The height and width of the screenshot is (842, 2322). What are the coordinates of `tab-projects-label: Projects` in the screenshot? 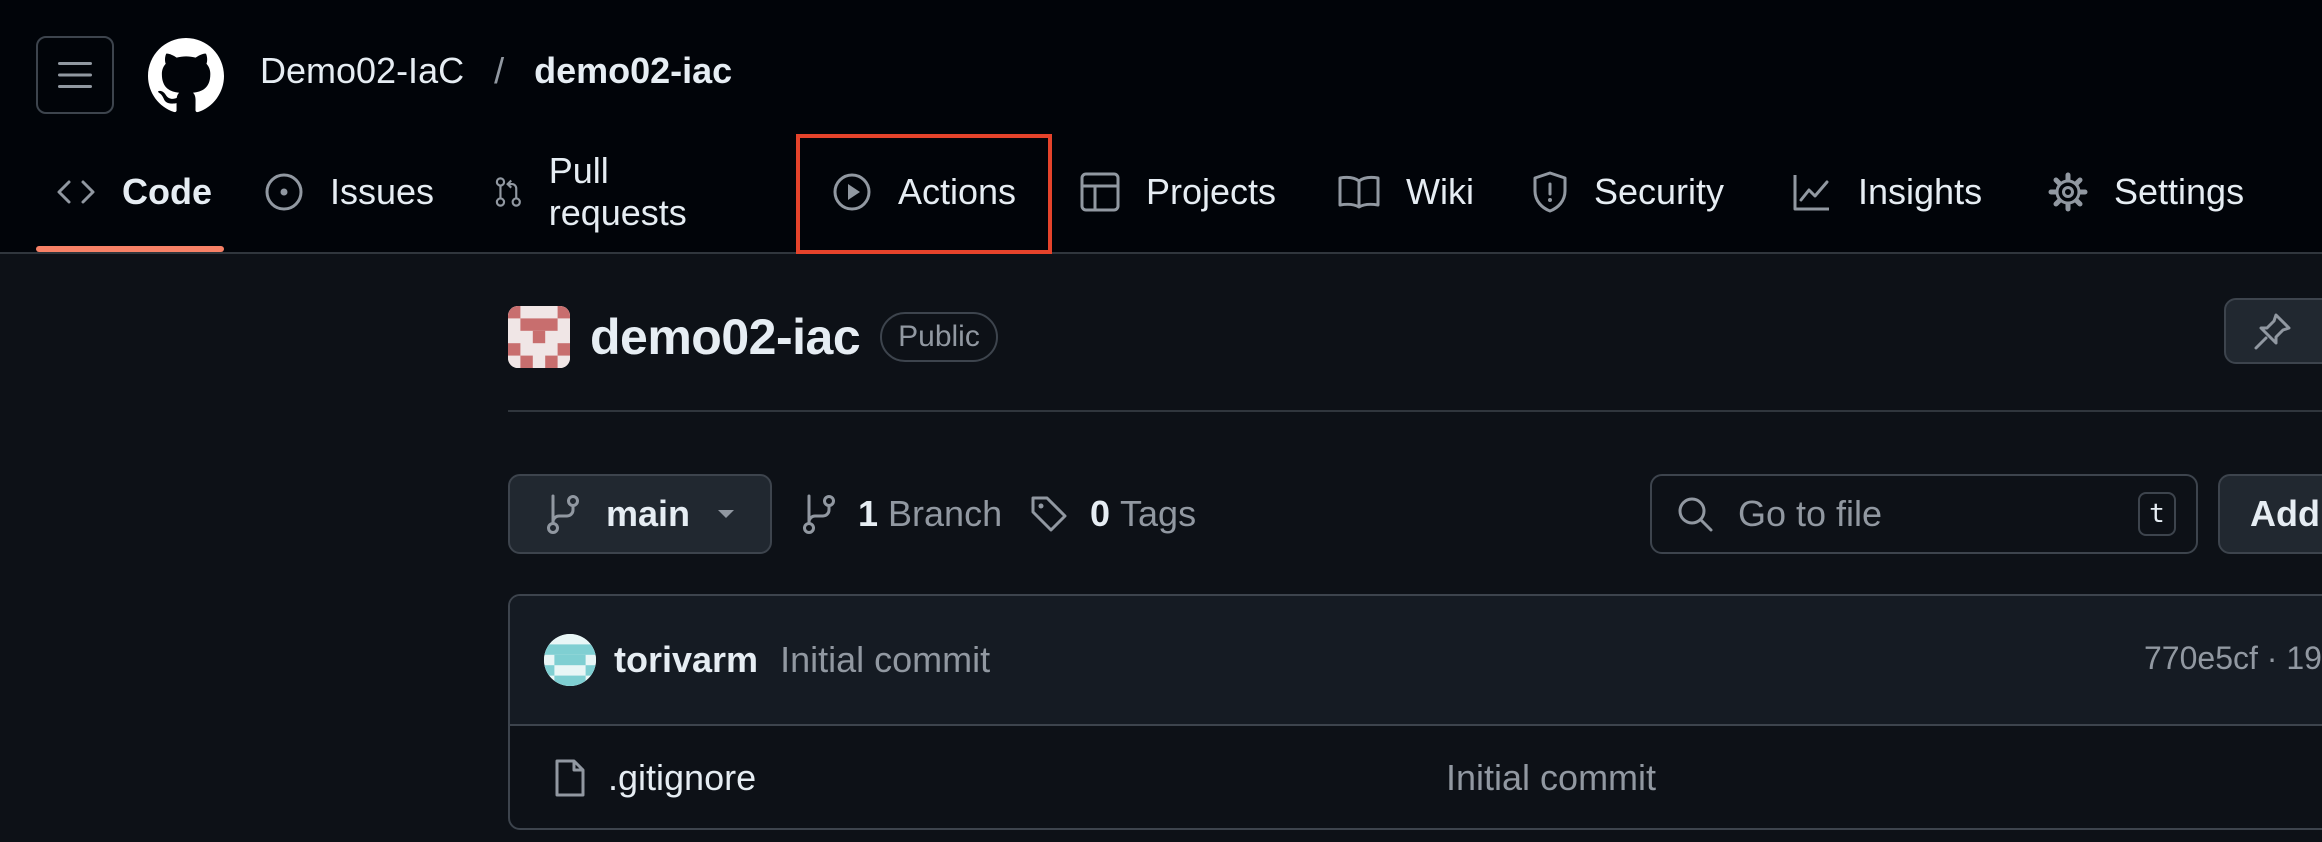 It's located at (1211, 191).